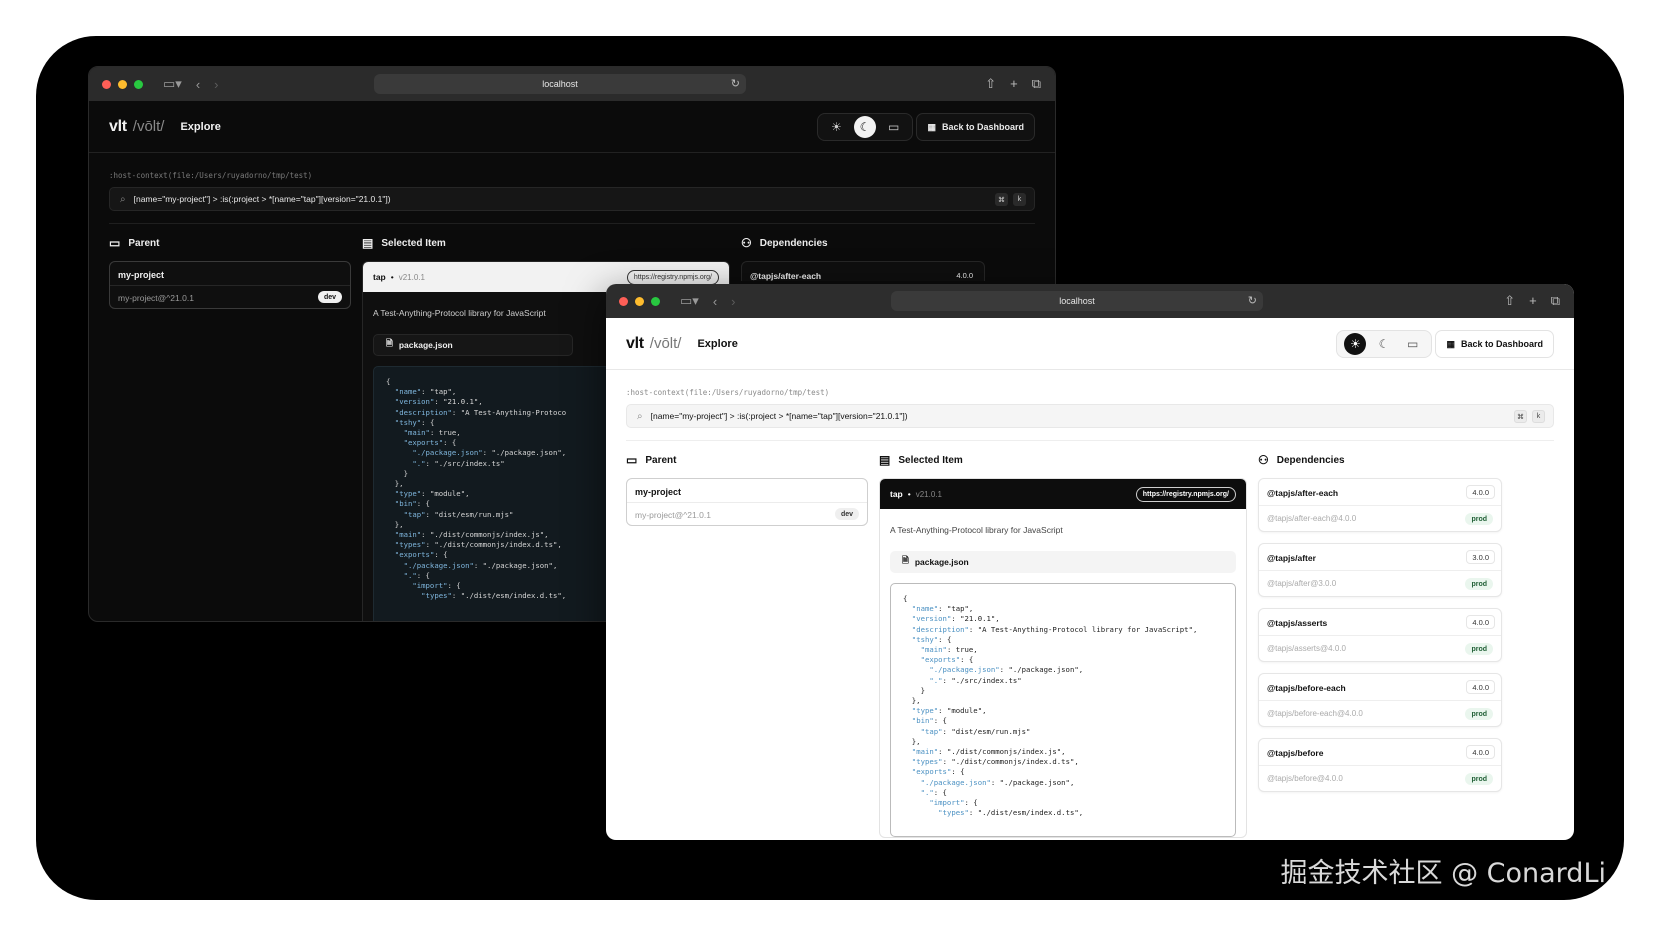  Describe the element at coordinates (408, 422) in the screenshot. I see `code-key: "tshy"` at that location.